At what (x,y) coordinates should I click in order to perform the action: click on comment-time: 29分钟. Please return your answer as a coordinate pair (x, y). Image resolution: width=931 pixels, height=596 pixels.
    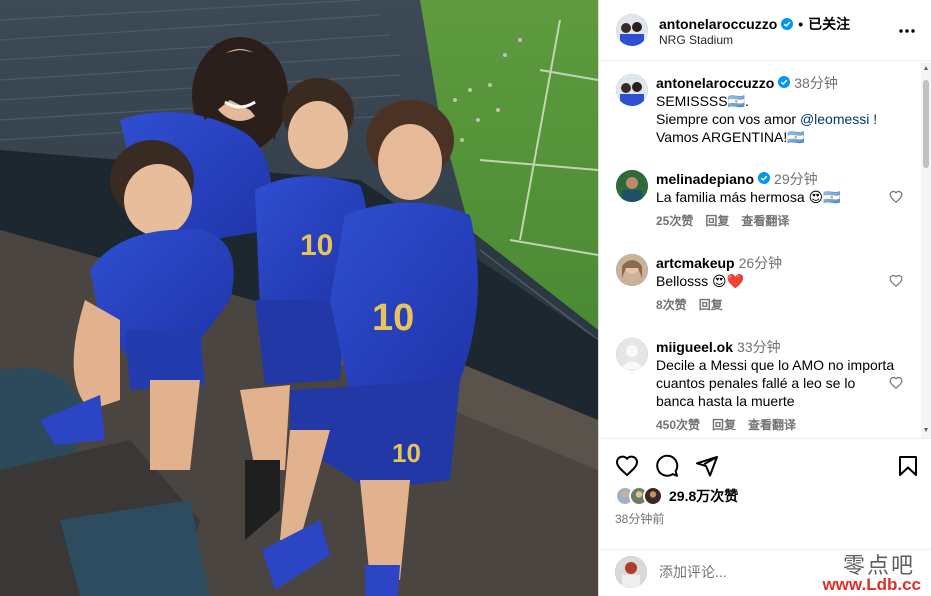
    Looking at the image, I should click on (796, 179).